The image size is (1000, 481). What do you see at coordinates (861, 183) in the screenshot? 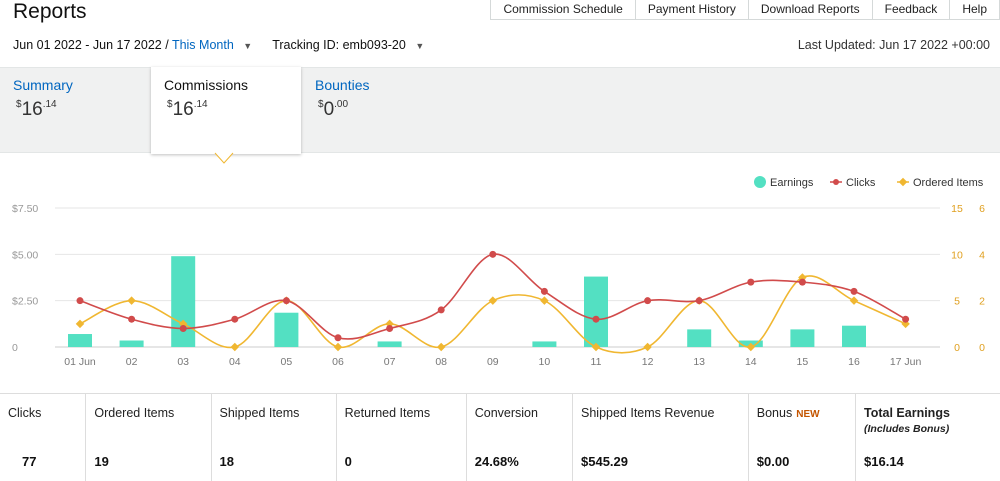
I see `legend-label: Clicks` at bounding box center [861, 183].